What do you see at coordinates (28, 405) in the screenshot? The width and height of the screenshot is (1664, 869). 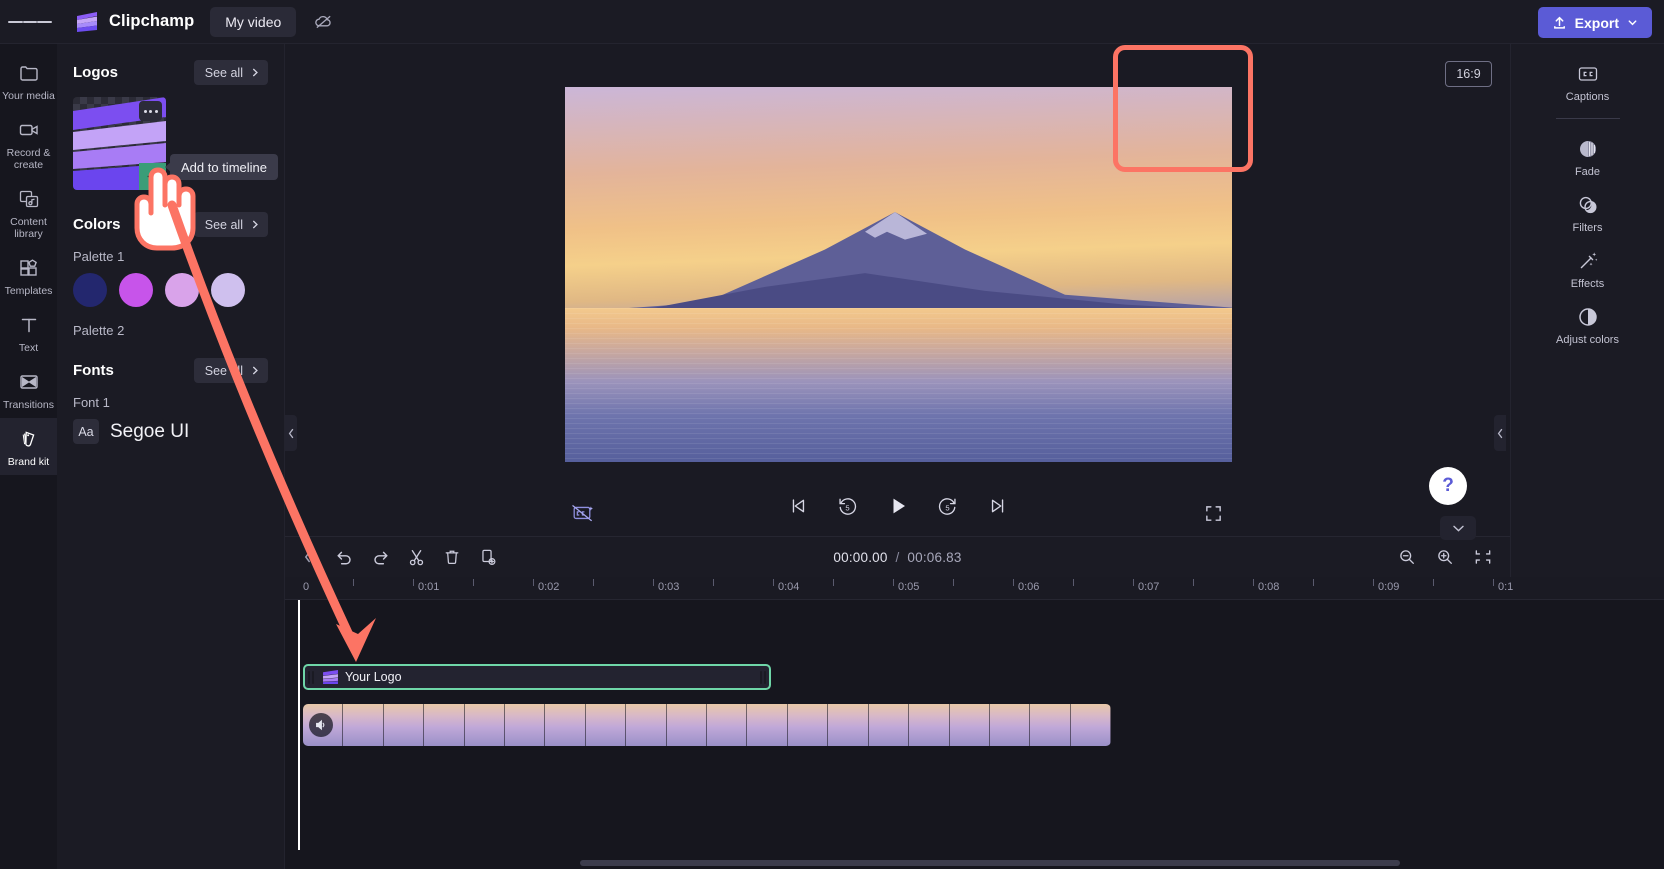 I see `sidebar-item-label: Transitions` at bounding box center [28, 405].